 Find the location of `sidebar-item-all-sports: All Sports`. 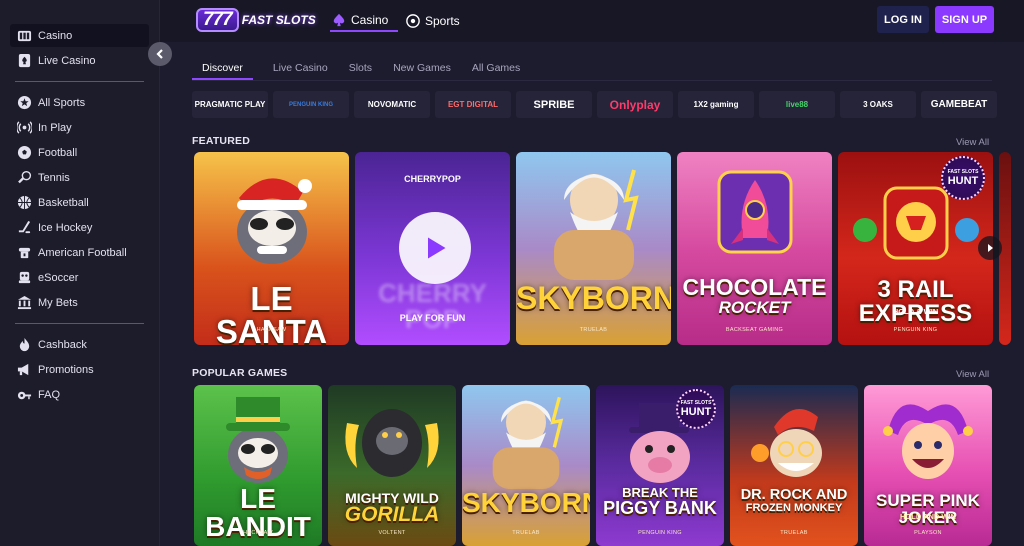

sidebar-item-all-sports: All Sports is located at coordinates (79, 102).